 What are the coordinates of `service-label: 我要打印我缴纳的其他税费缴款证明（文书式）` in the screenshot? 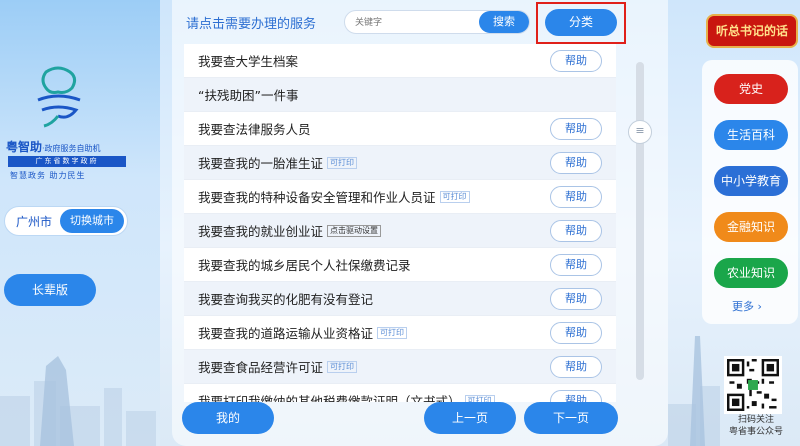 It's located at (329, 398).